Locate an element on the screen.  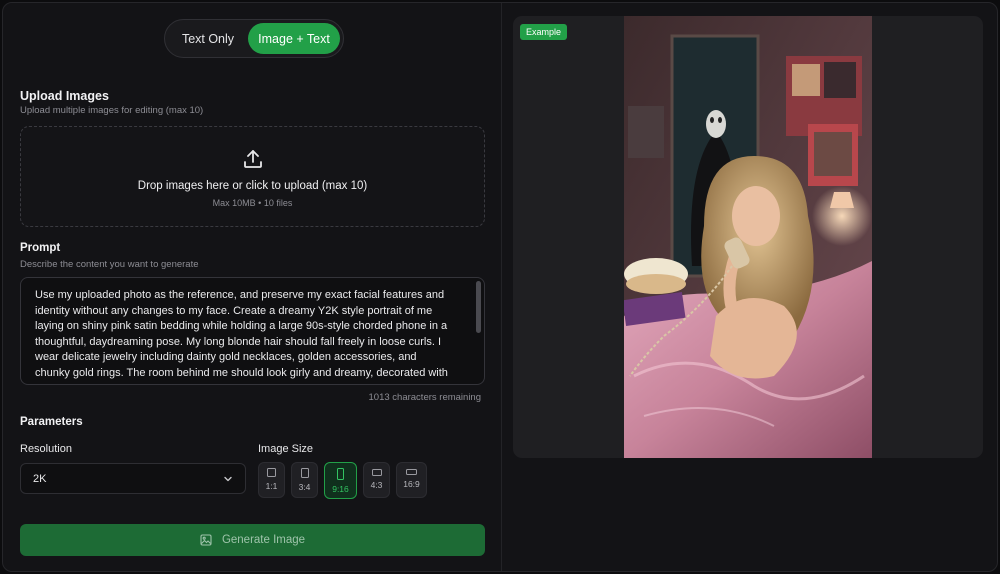
example-badge: Example is located at coordinates (544, 32).